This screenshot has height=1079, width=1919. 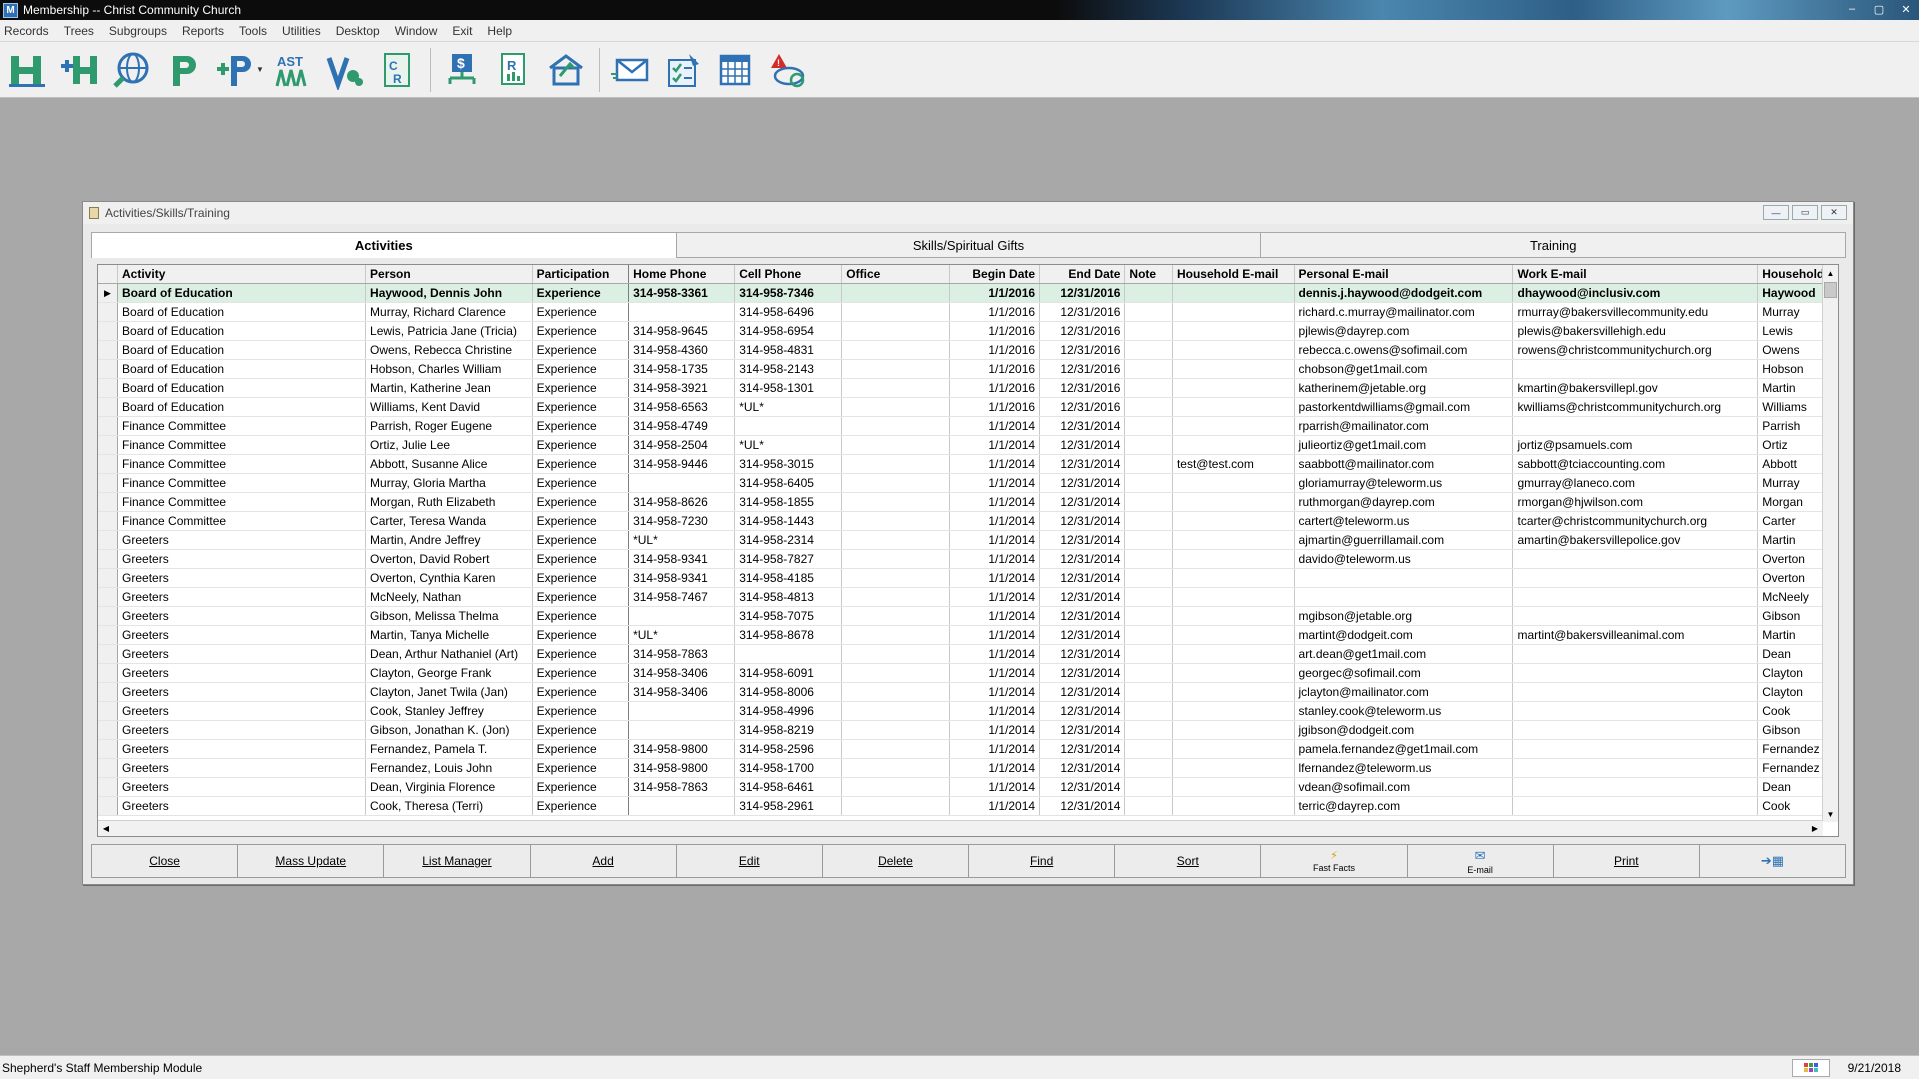 What do you see at coordinates (242, 407) in the screenshot?
I see `table-cell: Board of Education` at bounding box center [242, 407].